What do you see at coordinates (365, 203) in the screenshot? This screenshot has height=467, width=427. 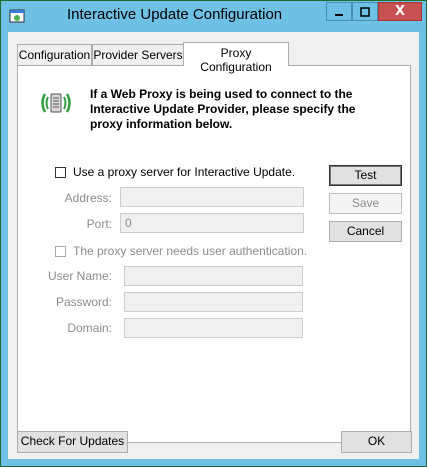 I see `save-button: Save` at bounding box center [365, 203].